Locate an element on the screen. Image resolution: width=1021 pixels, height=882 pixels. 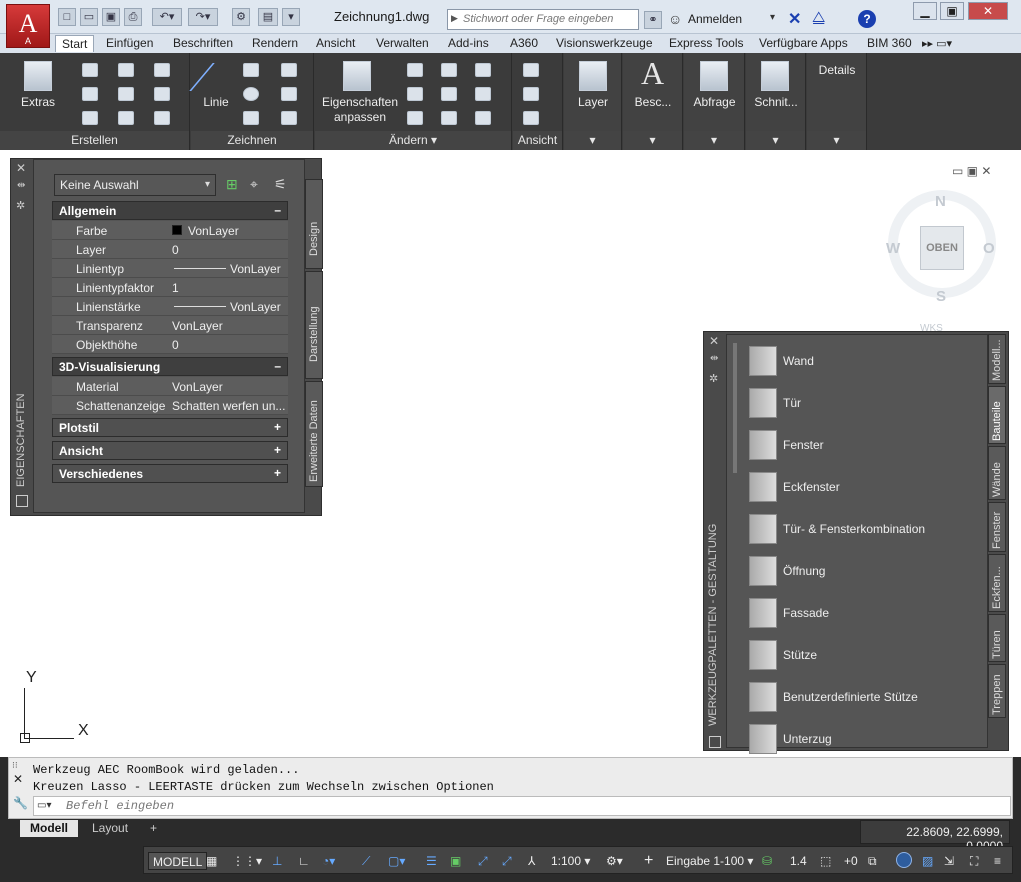
tab-start: Start is located at coordinates (75, 43).